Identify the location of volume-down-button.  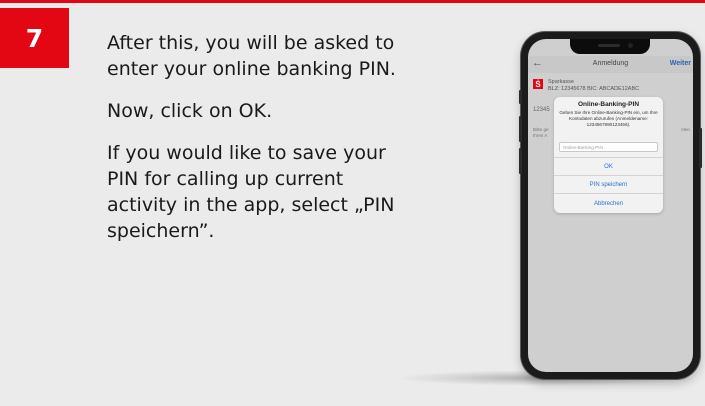
(520, 161).